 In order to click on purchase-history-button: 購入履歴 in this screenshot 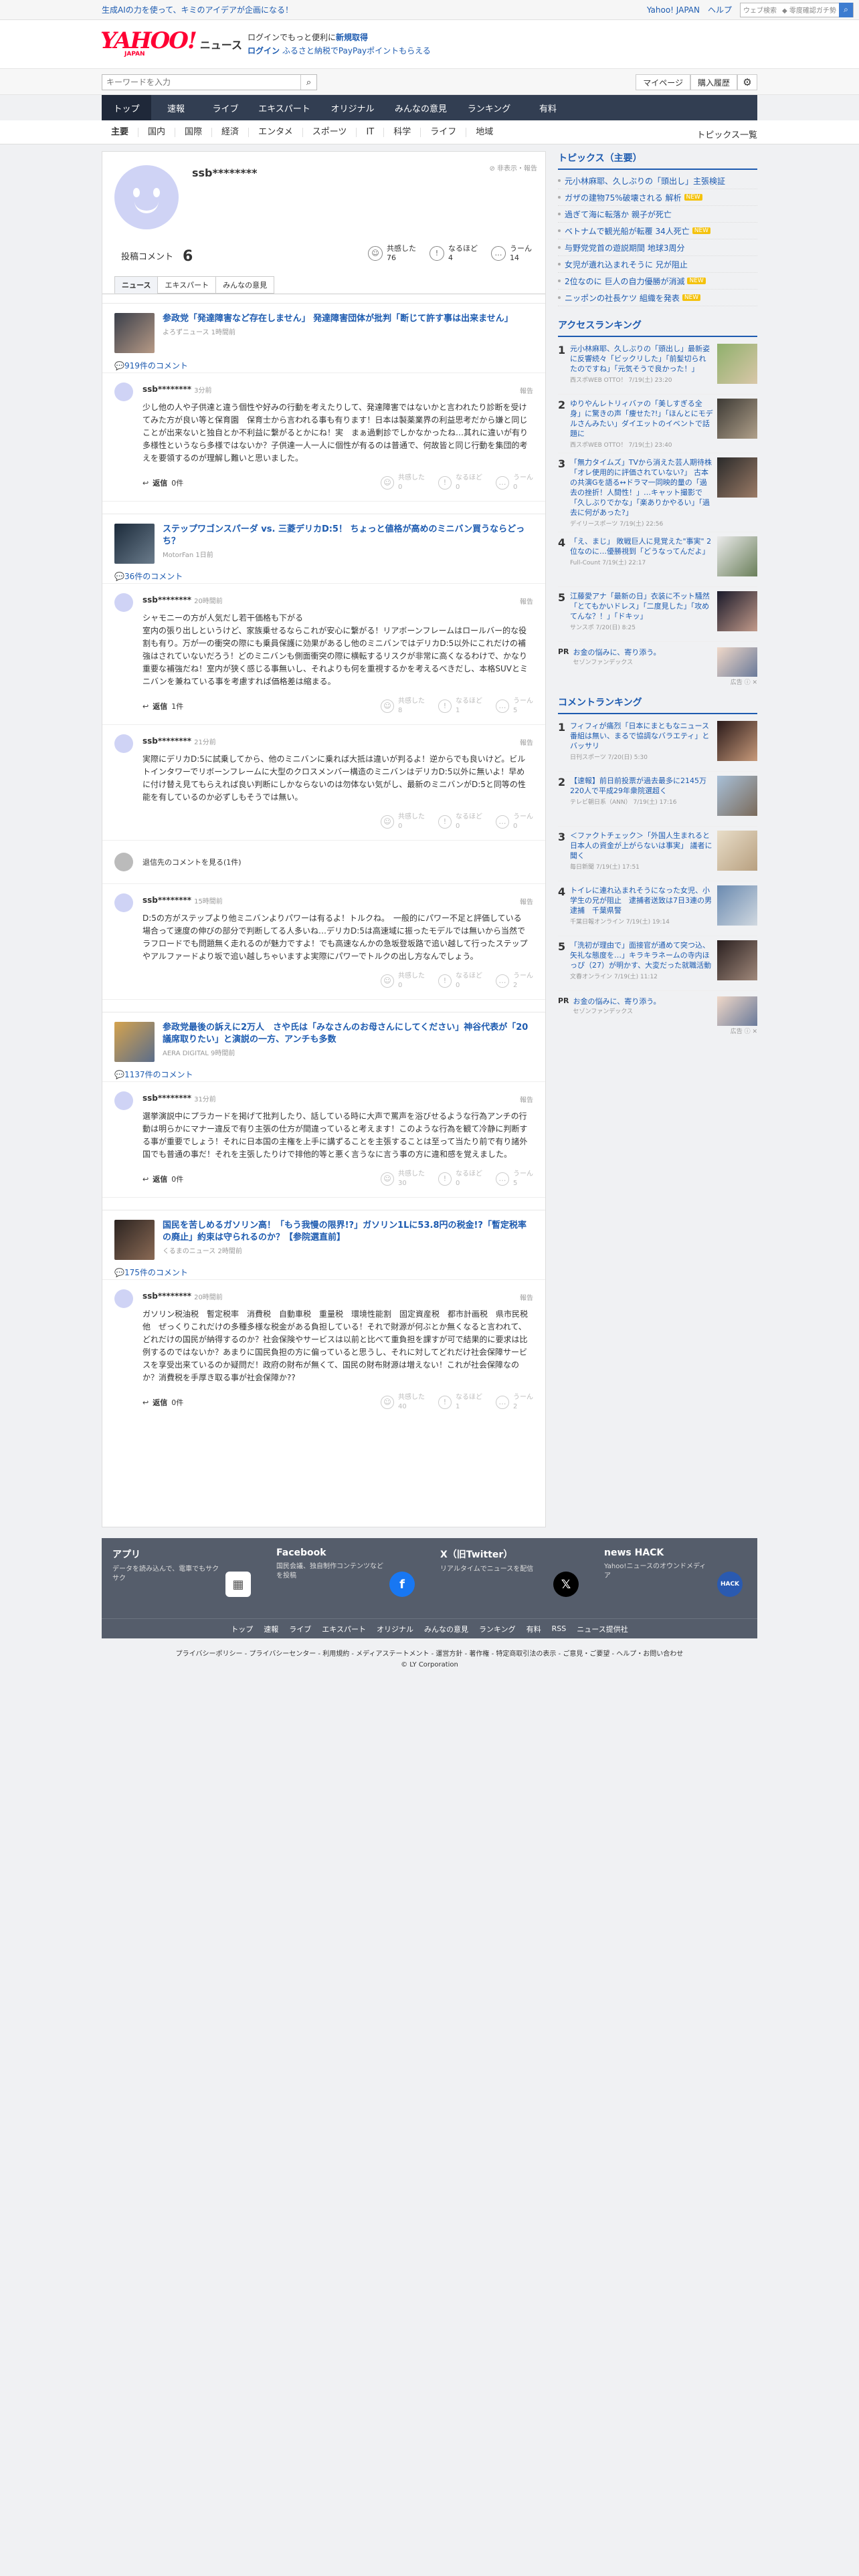, I will do `click(713, 82)`.